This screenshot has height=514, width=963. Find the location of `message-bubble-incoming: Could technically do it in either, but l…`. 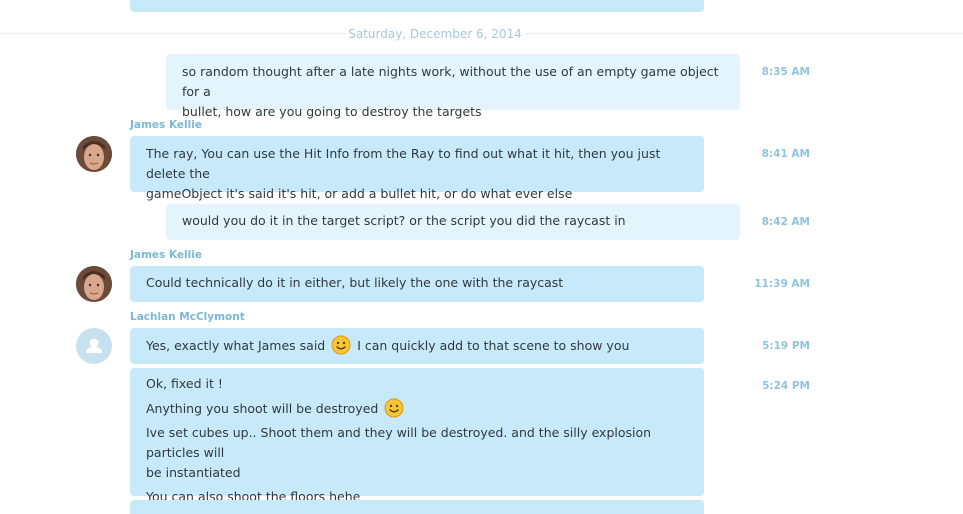

message-bubble-incoming: Could technically do it in either, but l… is located at coordinates (417, 284).